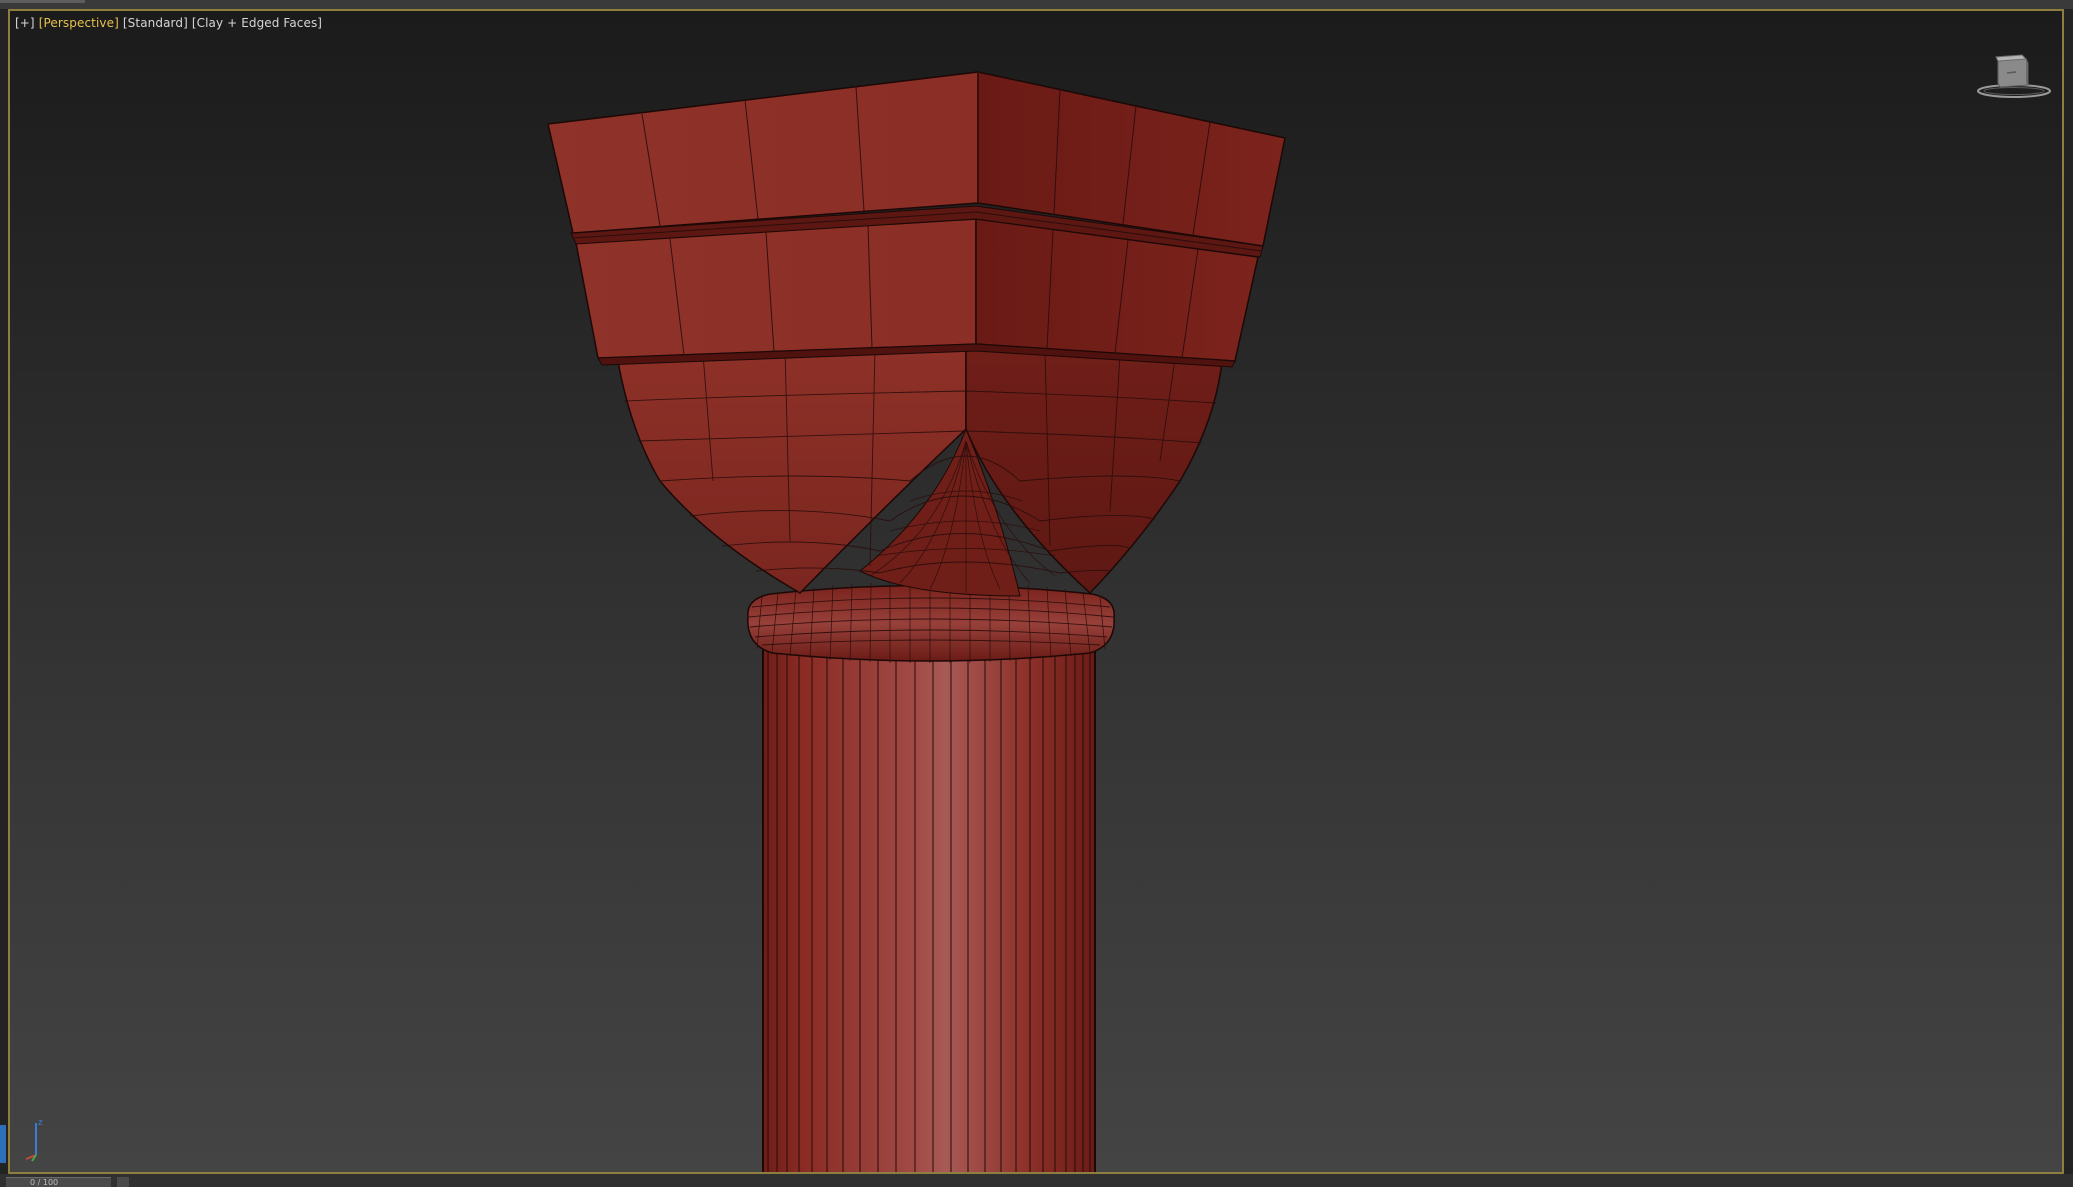 This screenshot has height=1187, width=2073. I want to click on left-edge-marker, so click(3, 1144).